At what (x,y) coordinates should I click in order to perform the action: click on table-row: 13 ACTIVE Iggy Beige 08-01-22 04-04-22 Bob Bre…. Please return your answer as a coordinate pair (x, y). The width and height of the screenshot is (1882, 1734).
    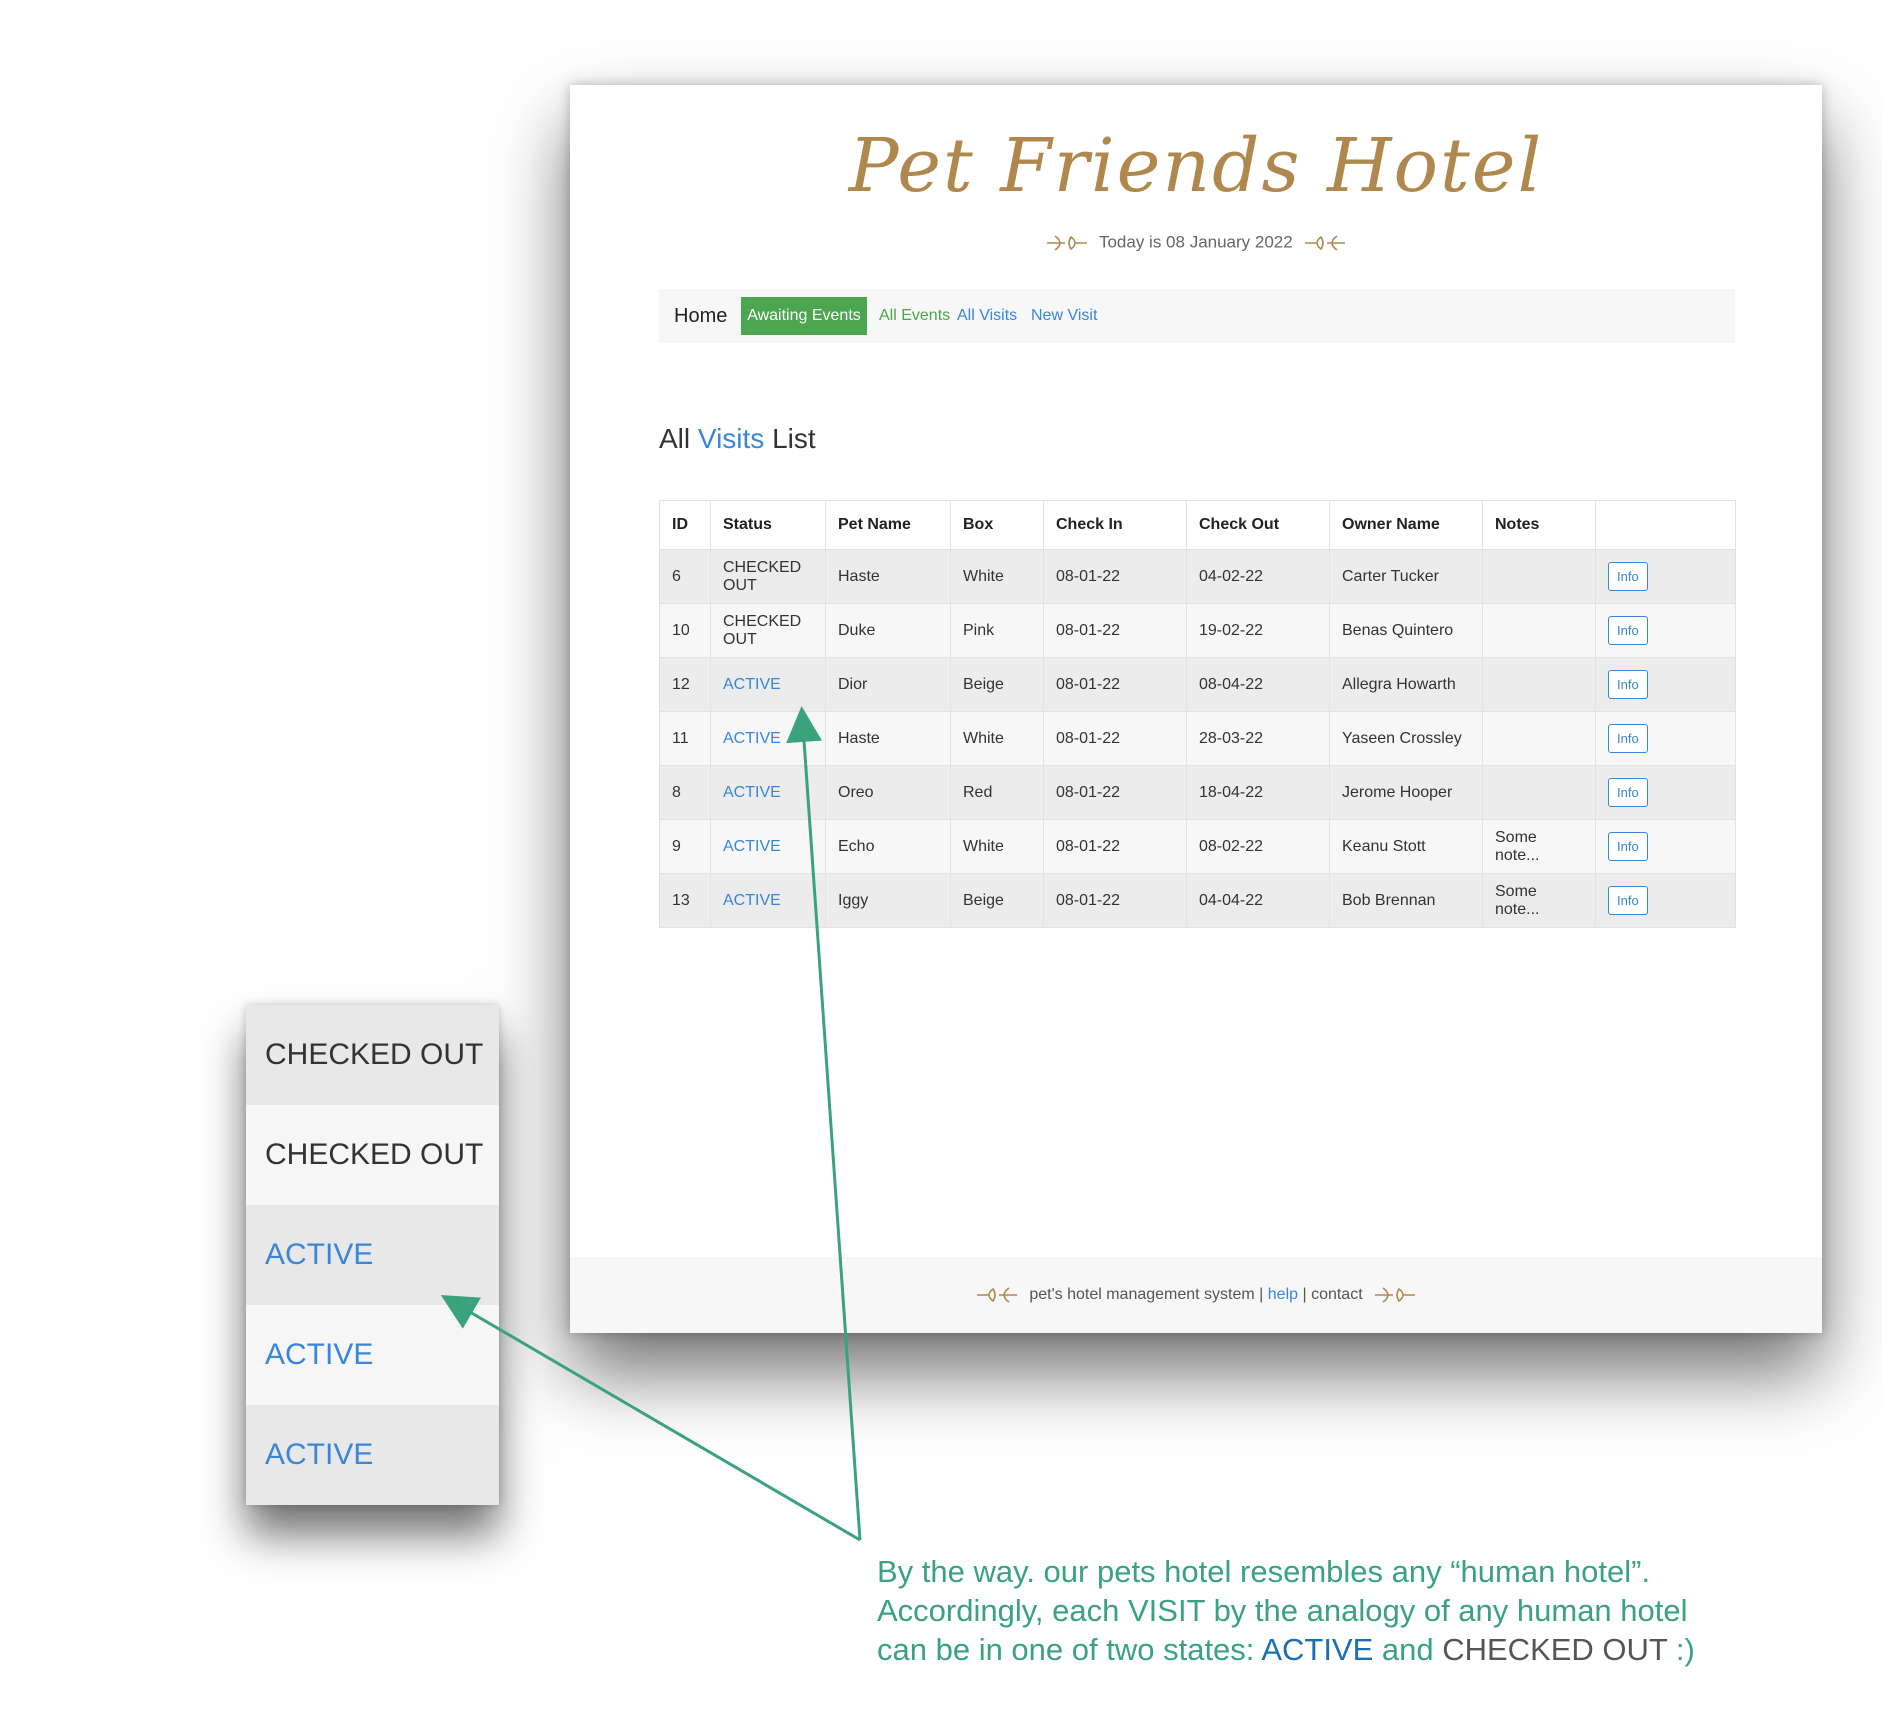
    Looking at the image, I should click on (1197, 900).